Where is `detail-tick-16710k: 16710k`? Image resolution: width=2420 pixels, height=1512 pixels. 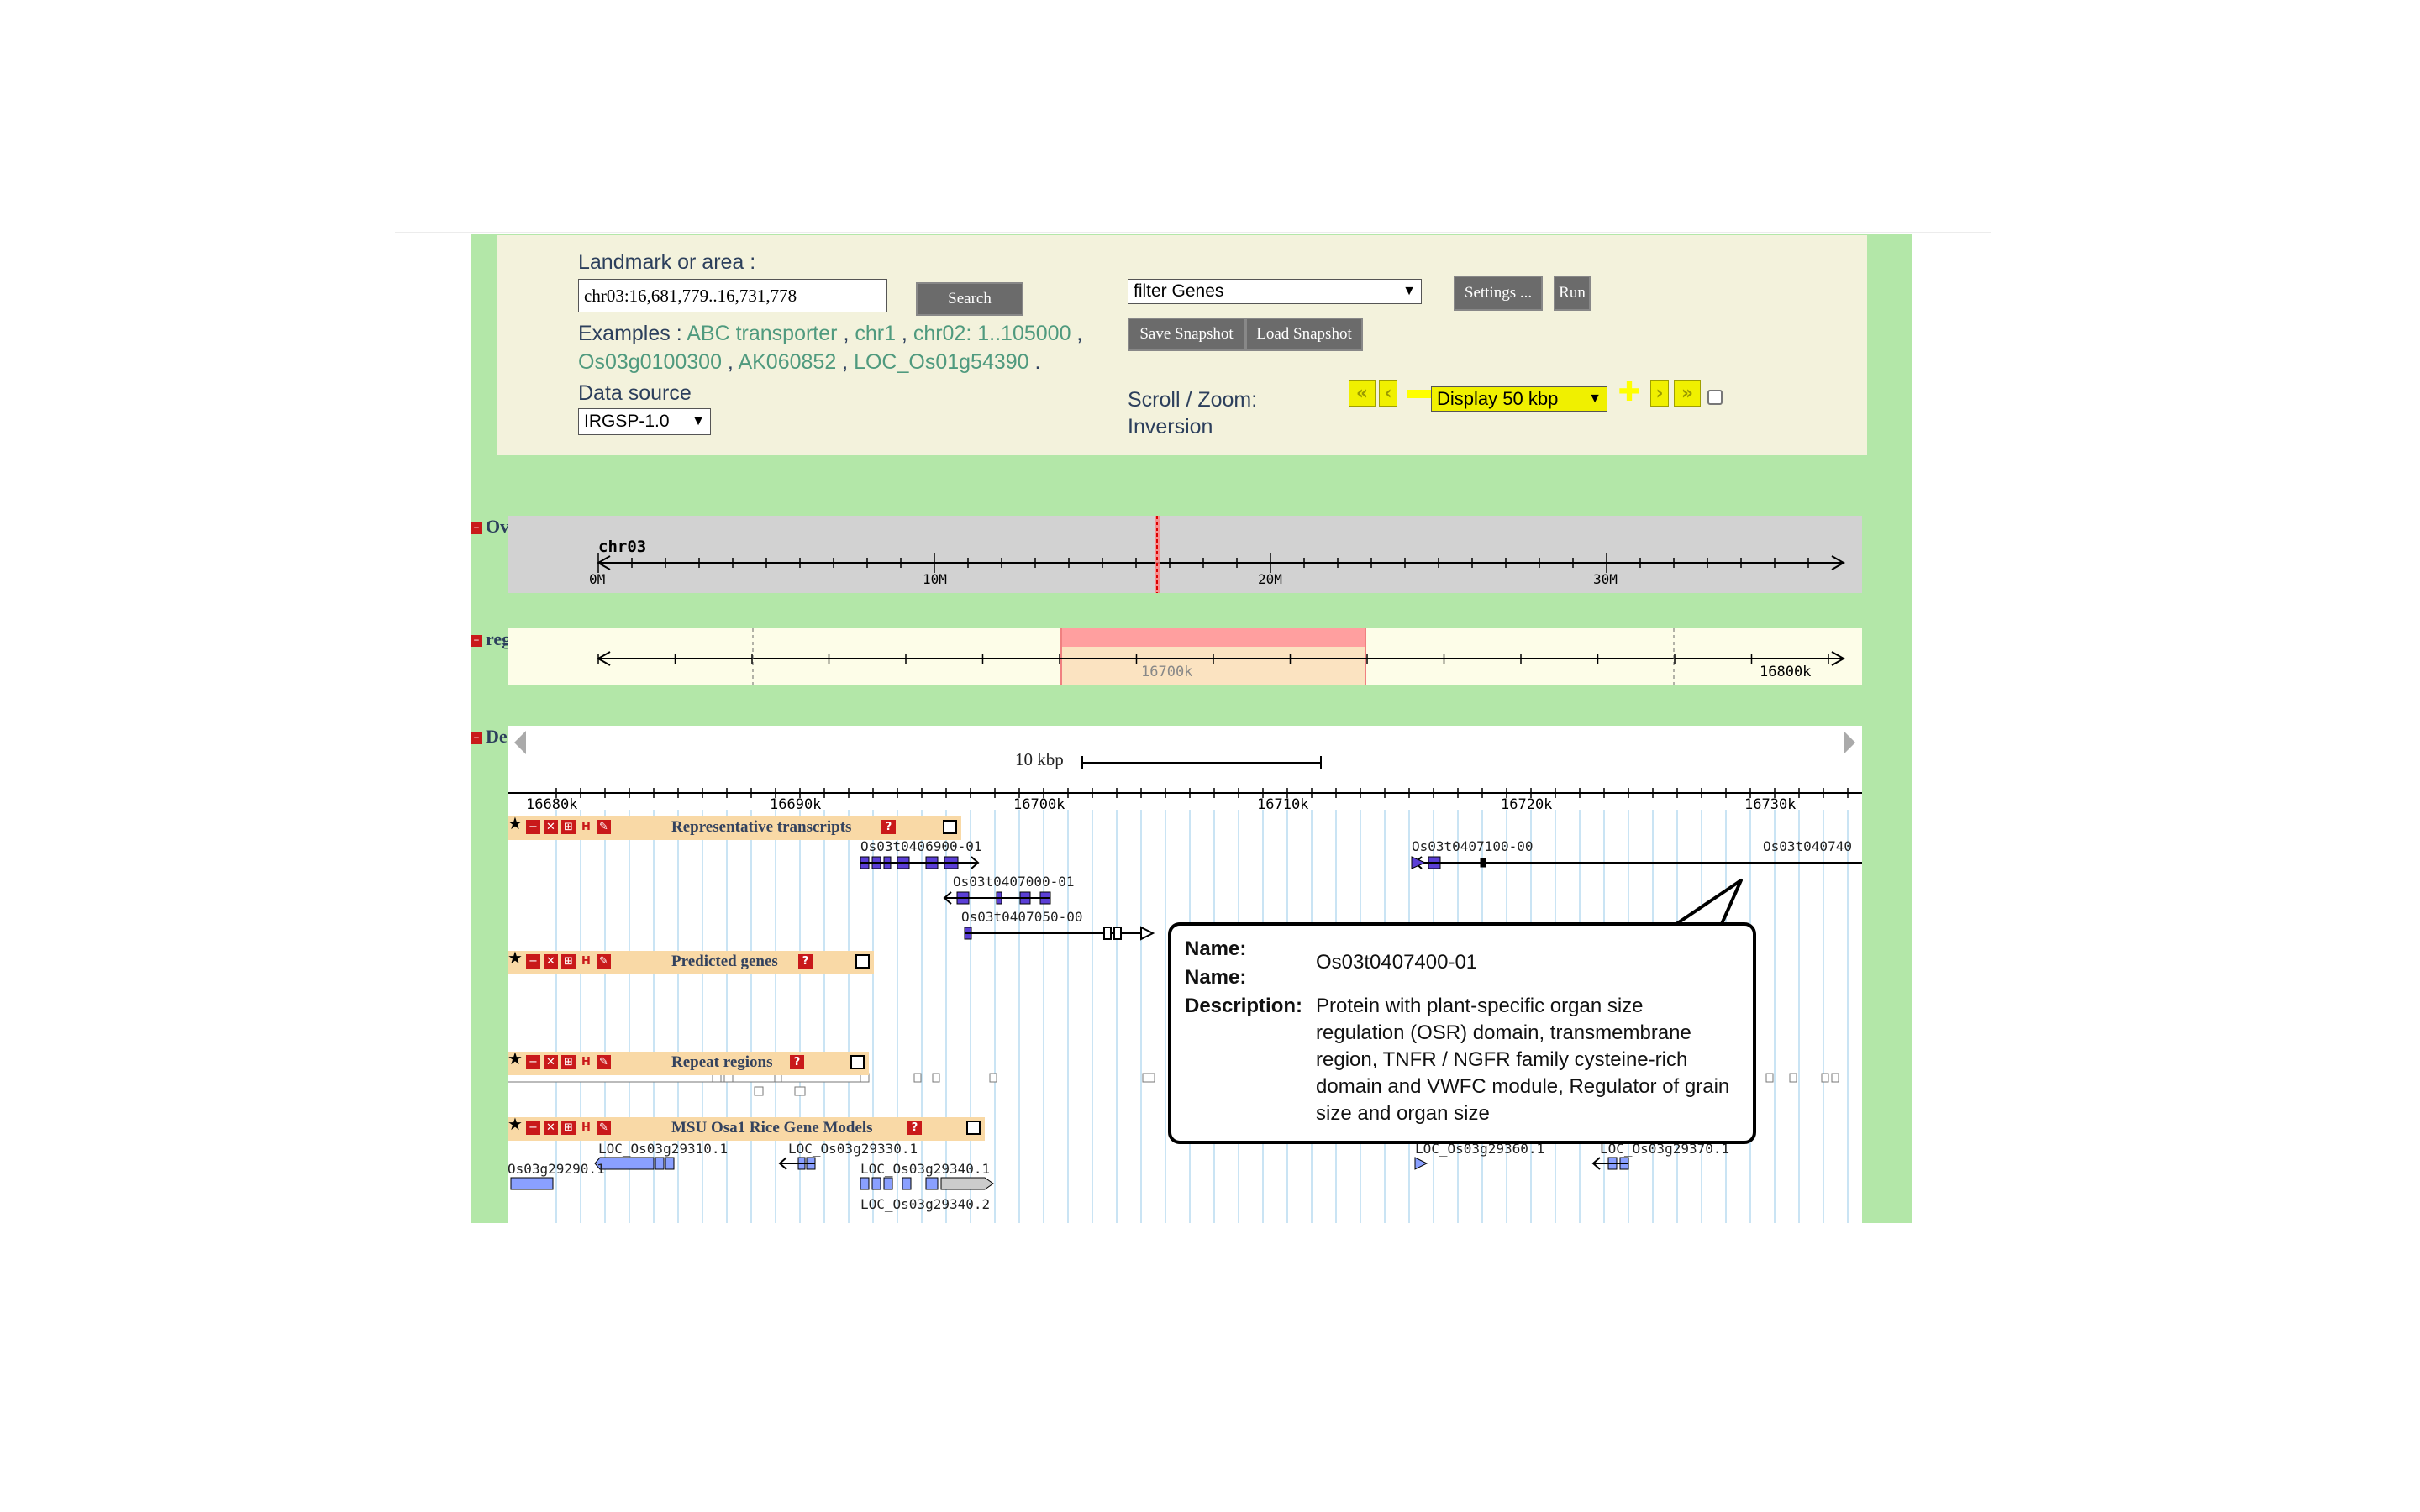 detail-tick-16710k: 16710k is located at coordinates (1283, 804).